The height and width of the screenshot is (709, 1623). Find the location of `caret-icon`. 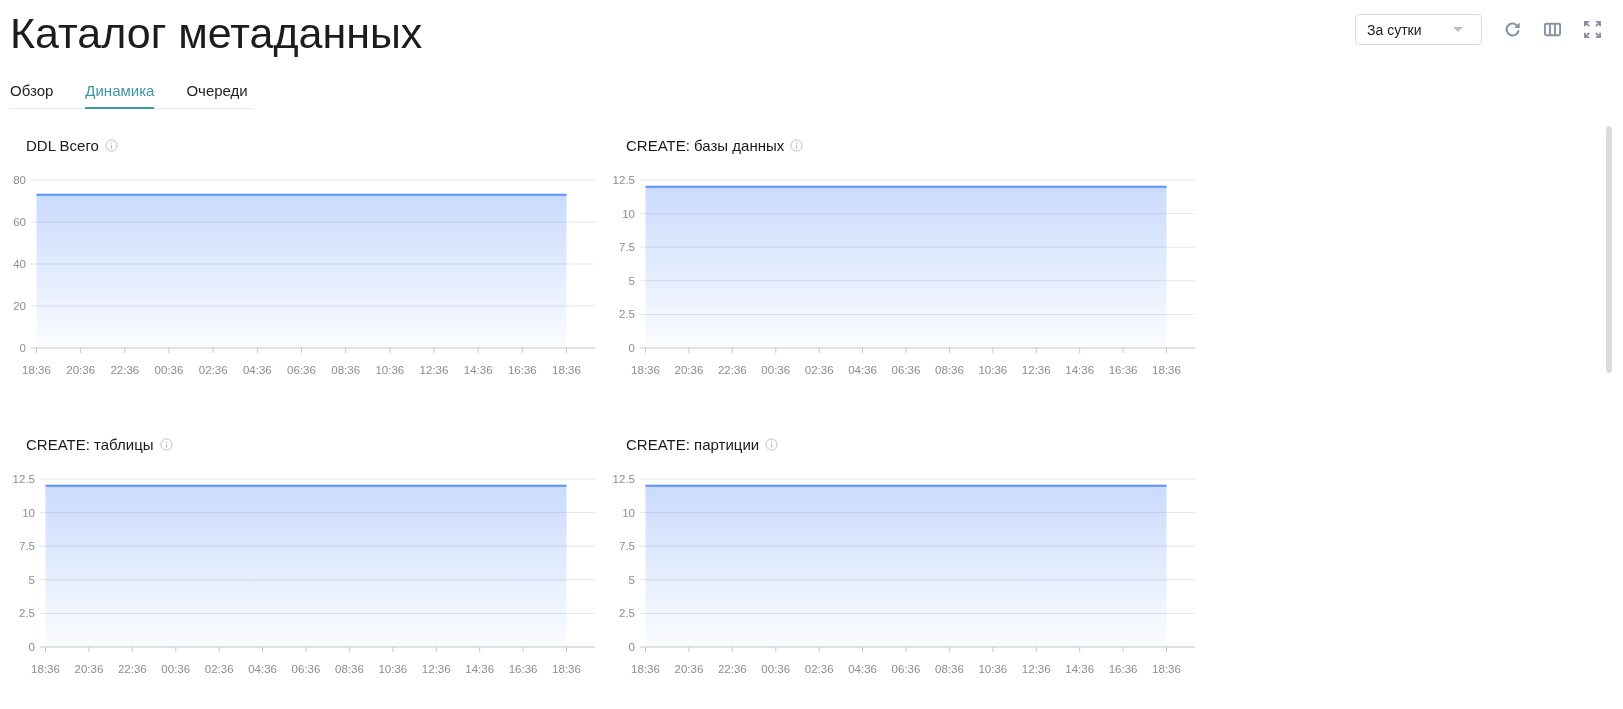

caret-icon is located at coordinates (1458, 29).